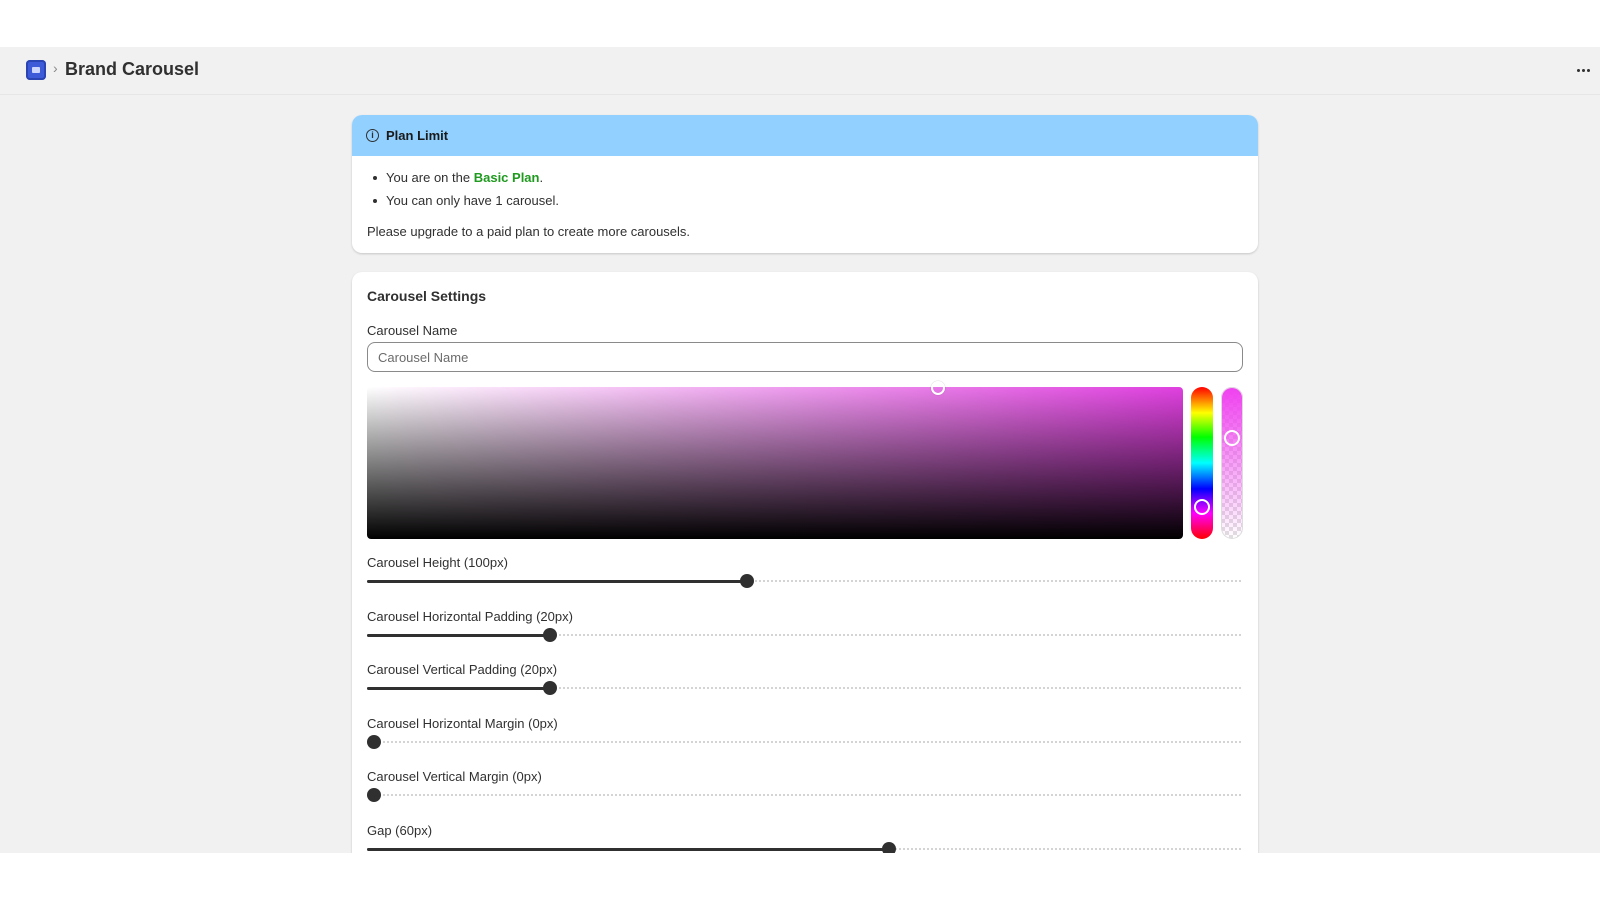 Image resolution: width=1600 pixels, height=900 pixels. What do you see at coordinates (506, 177) in the screenshot?
I see `plan-name: Basic Plan` at bounding box center [506, 177].